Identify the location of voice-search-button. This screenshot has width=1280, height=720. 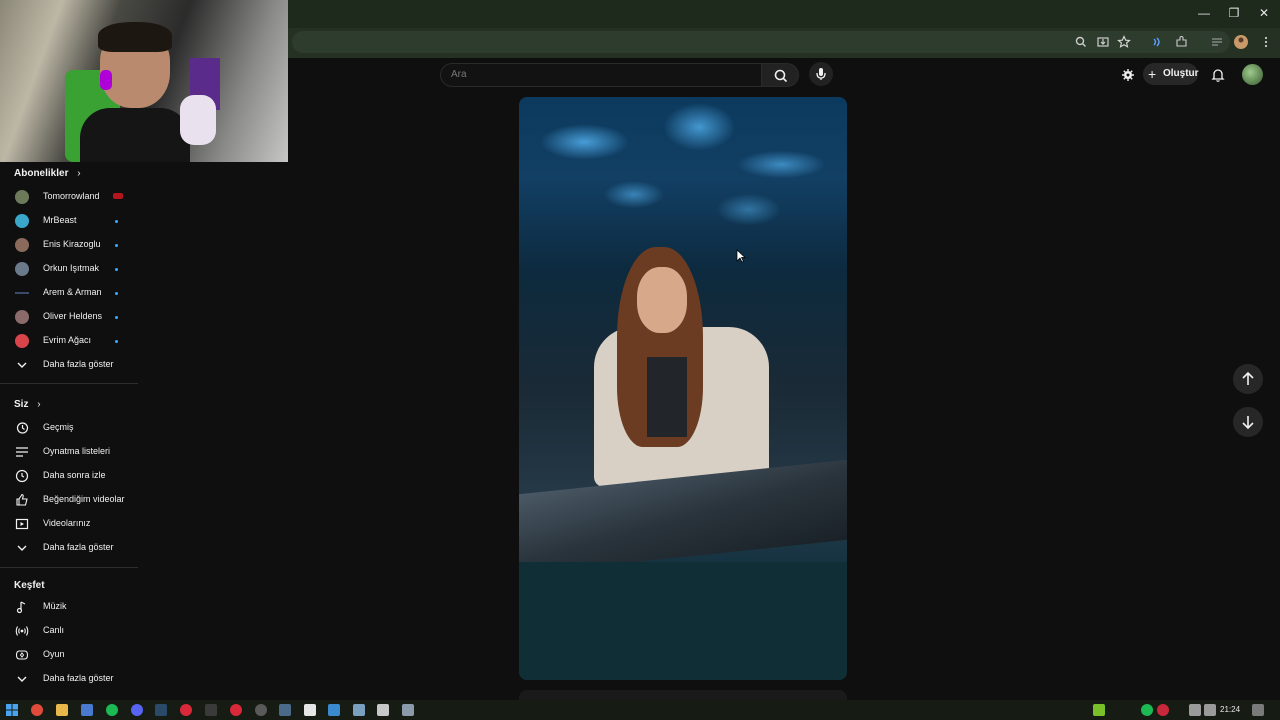
(821, 74).